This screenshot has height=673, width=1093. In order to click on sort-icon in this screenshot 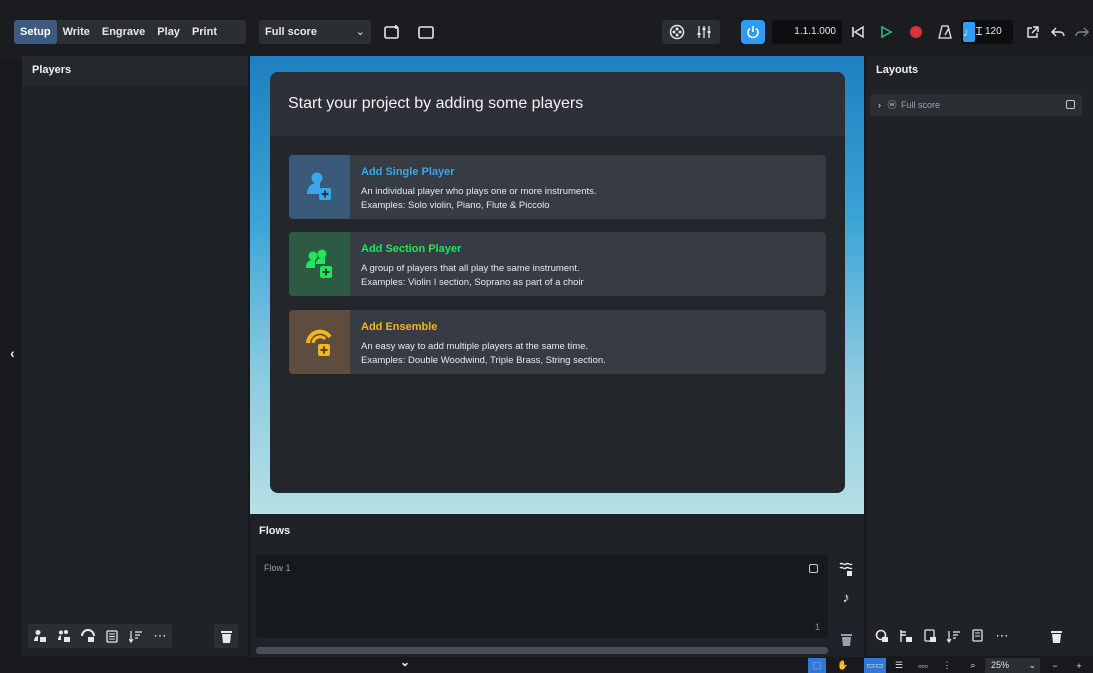, I will do `click(136, 636)`.